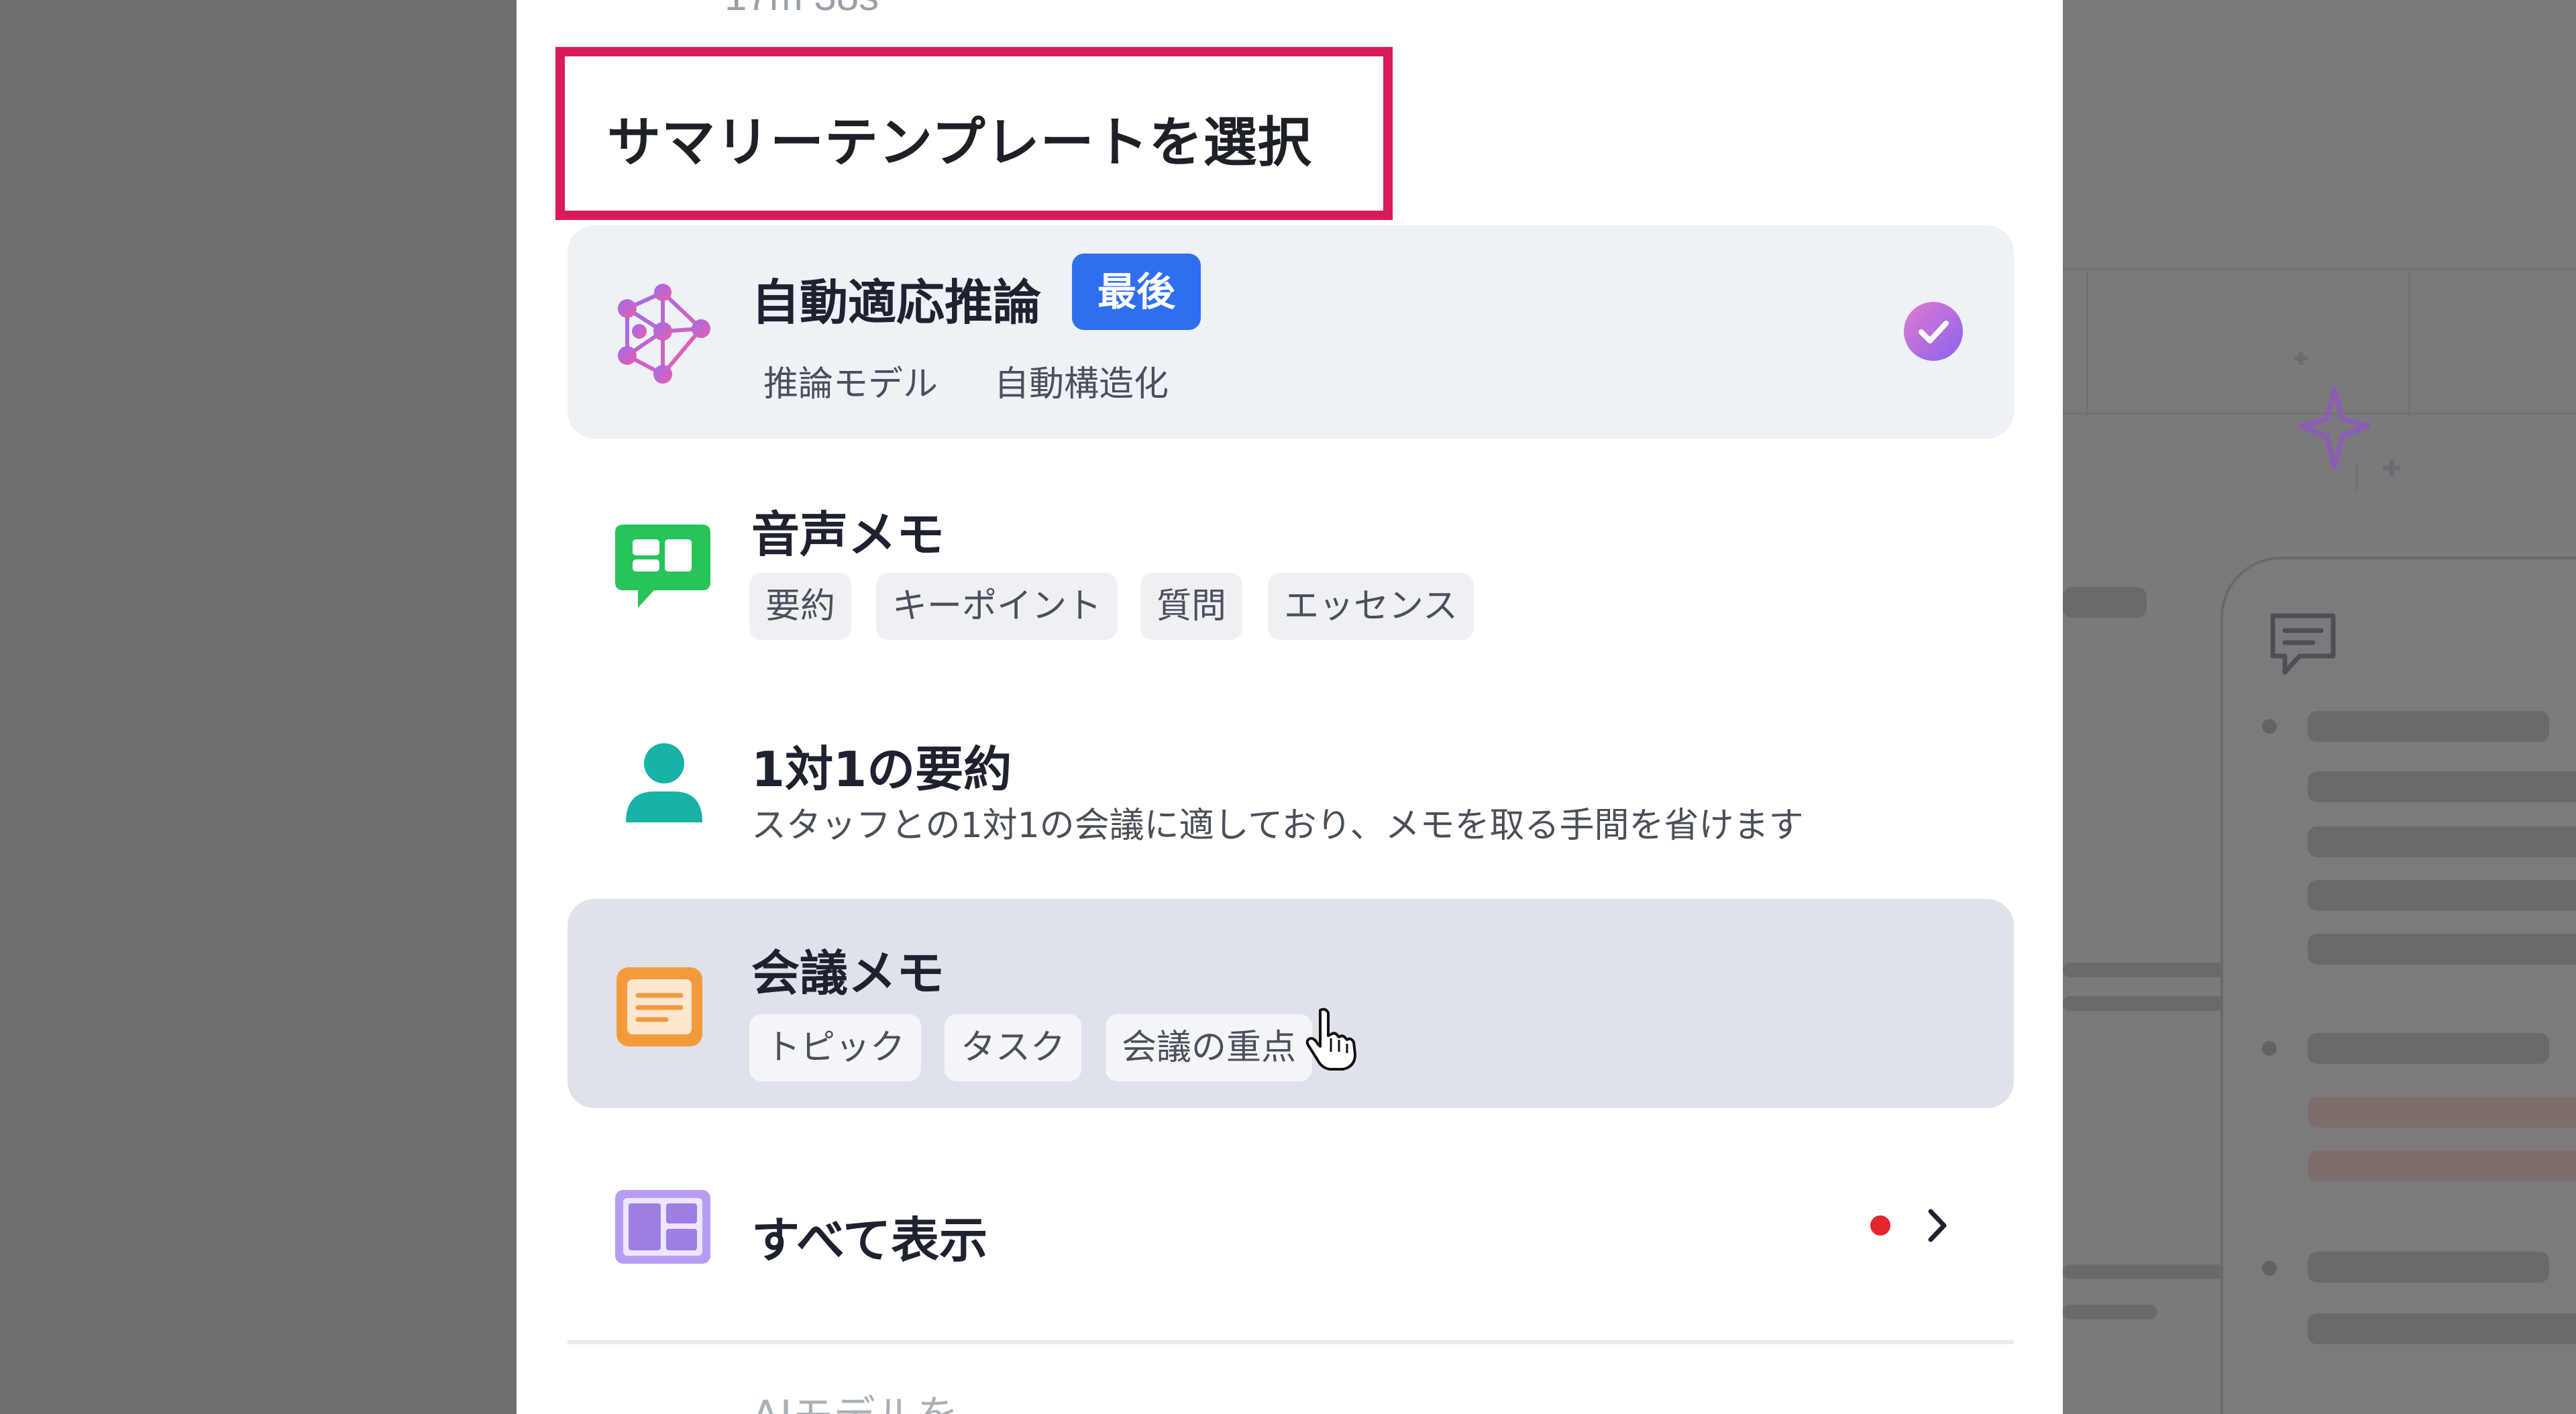 The height and width of the screenshot is (1414, 2576). Describe the element at coordinates (848, 973) in the screenshot. I see `template-title: 会議メモ` at that location.